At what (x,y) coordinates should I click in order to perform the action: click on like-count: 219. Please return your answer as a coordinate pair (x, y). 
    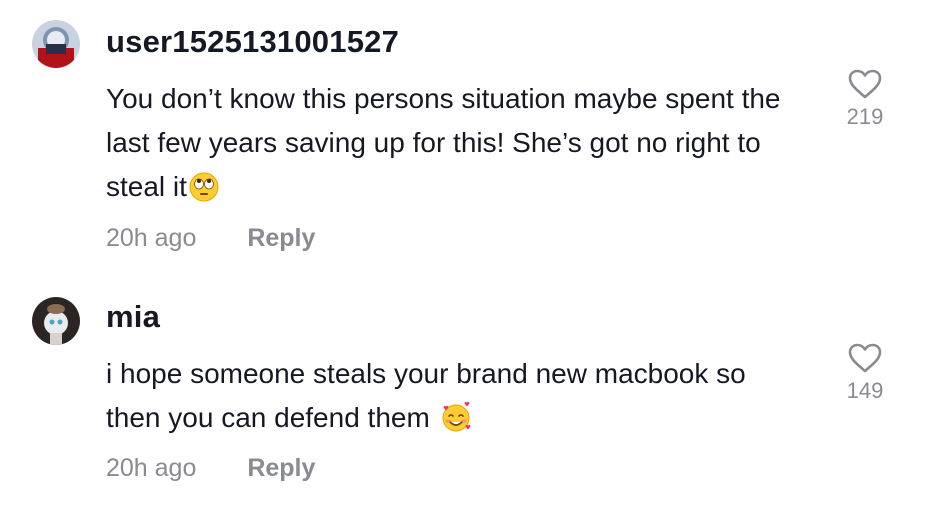
    Looking at the image, I should click on (865, 116).